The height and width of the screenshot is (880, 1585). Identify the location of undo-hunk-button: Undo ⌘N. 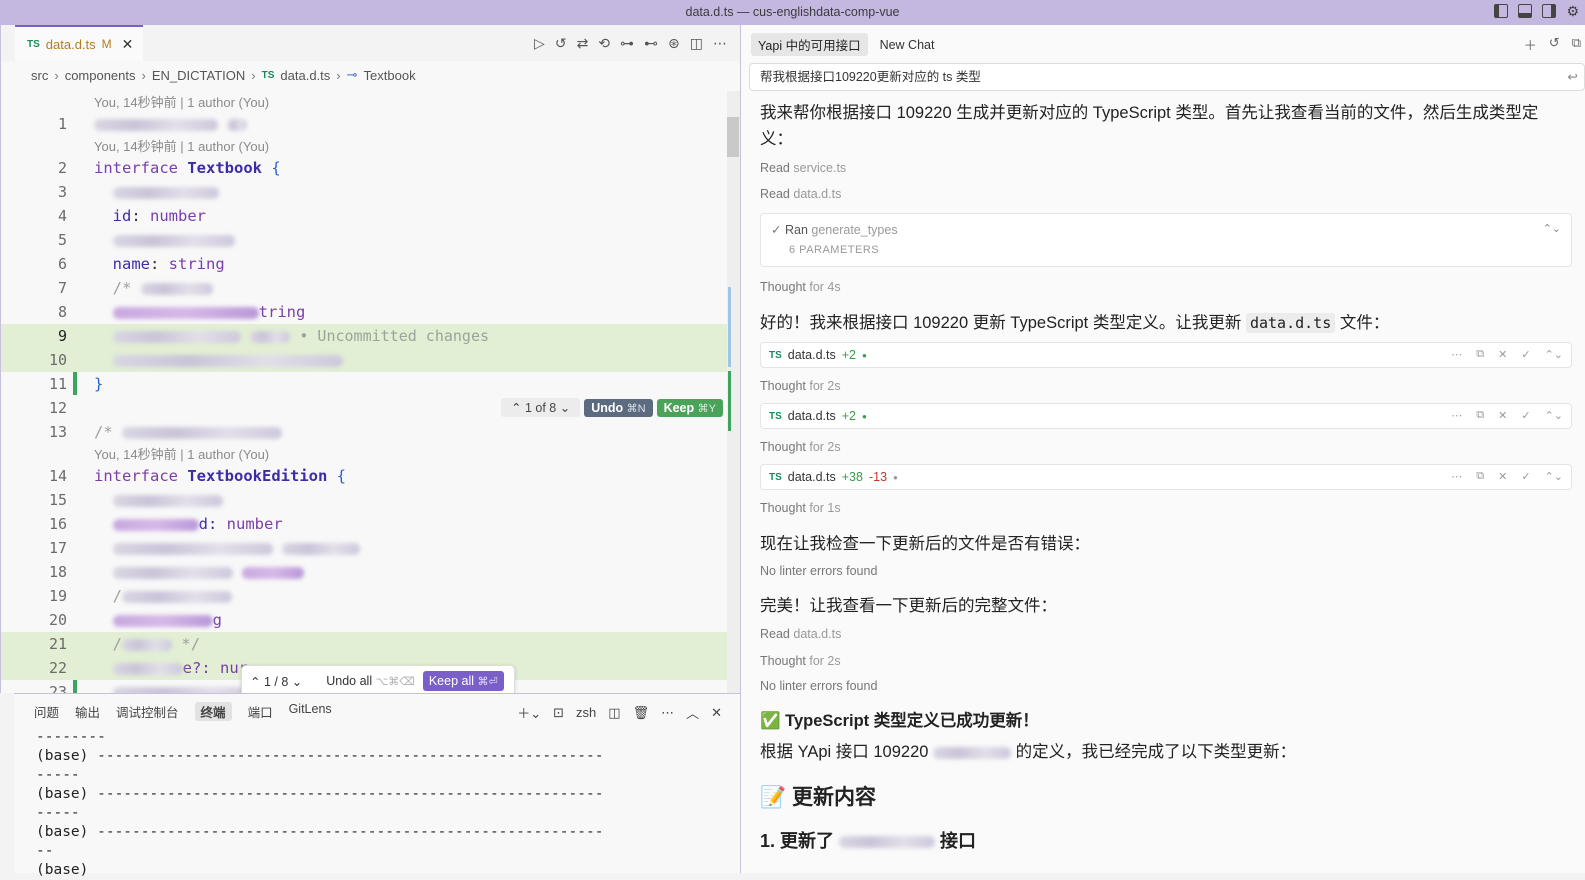
(618, 407).